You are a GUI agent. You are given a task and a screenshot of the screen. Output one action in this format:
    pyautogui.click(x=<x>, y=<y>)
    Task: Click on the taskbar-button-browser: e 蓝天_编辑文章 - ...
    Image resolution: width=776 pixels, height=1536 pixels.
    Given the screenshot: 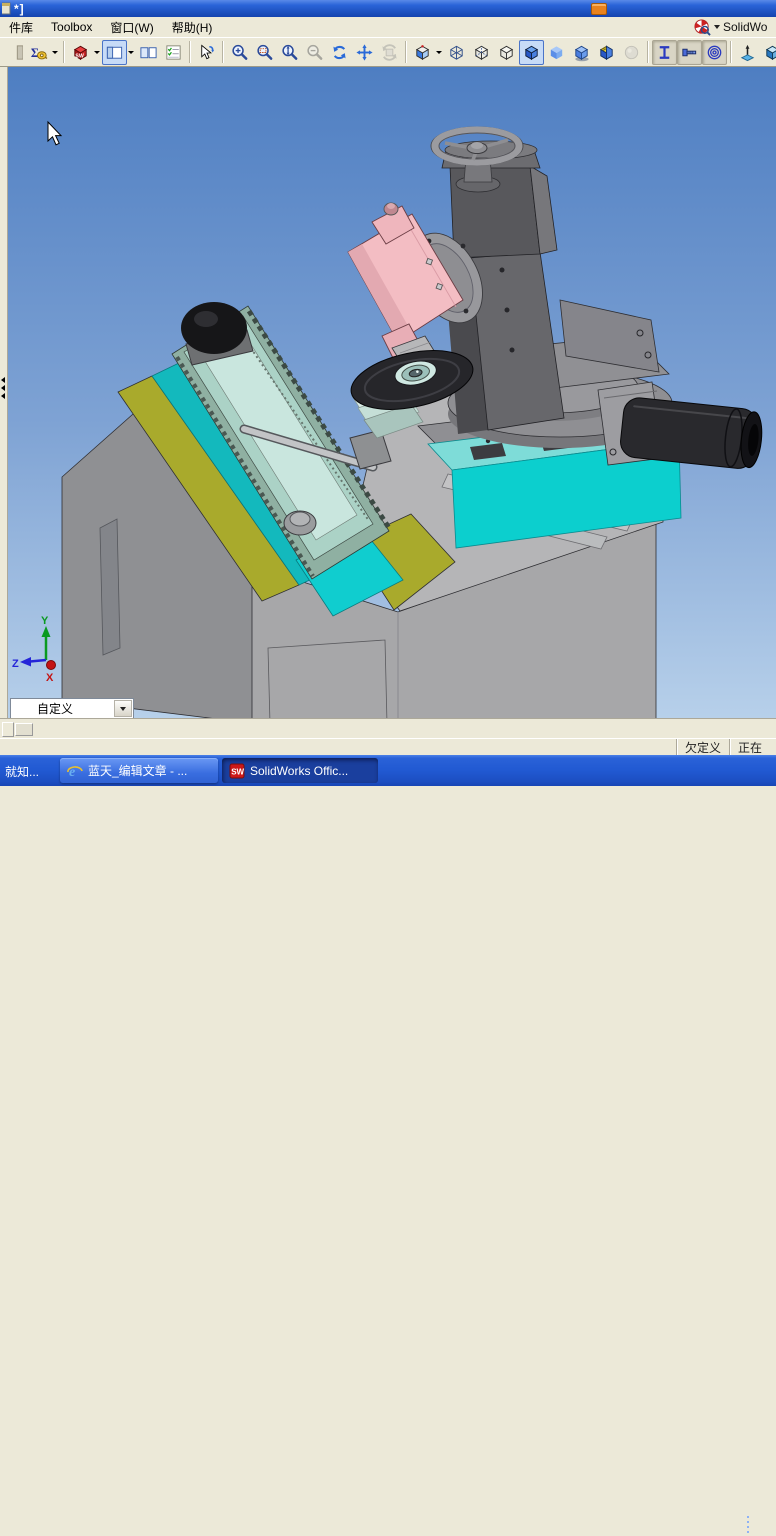 What is the action you would take?
    pyautogui.click(x=139, y=770)
    